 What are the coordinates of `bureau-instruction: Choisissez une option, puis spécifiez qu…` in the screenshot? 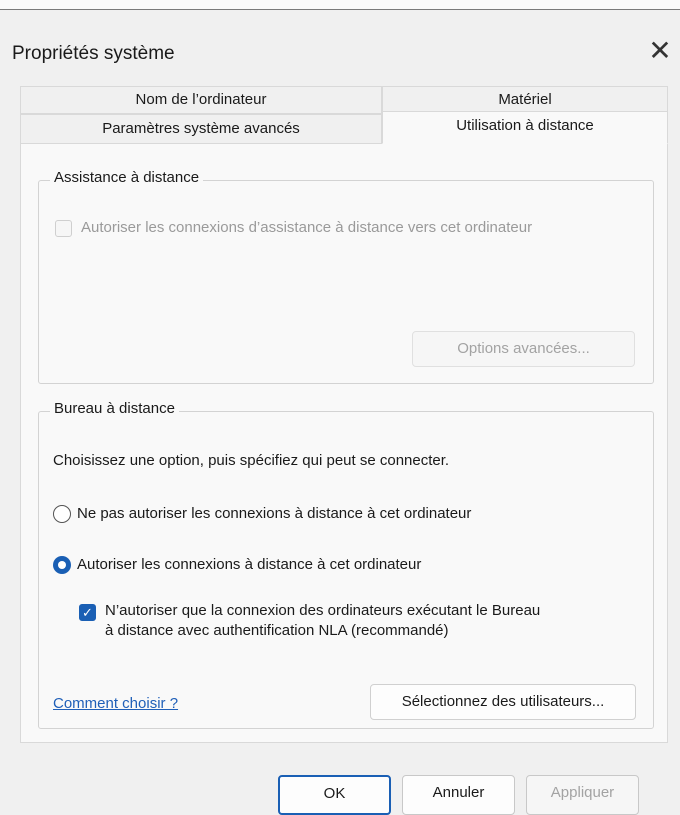 It's located at (251, 460).